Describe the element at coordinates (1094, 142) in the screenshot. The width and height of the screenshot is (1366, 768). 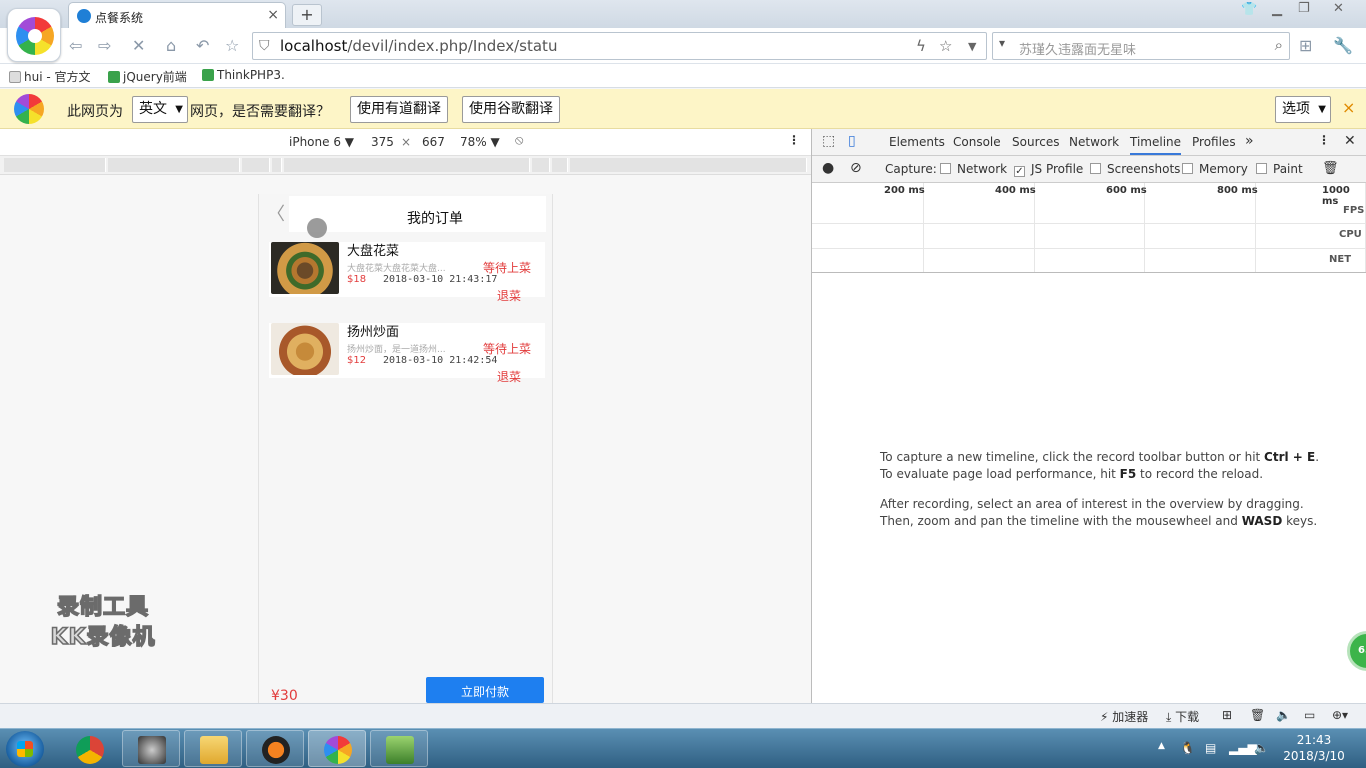
I see `tab-network: Network` at that location.